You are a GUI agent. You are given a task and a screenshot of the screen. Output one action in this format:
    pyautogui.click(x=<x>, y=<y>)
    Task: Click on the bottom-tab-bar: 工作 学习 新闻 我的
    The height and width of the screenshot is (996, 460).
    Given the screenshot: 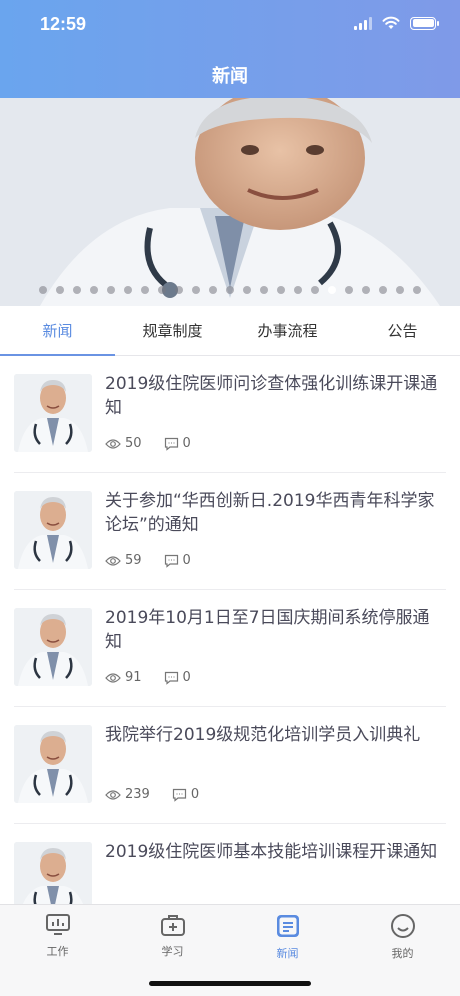 What is the action you would take?
    pyautogui.click(x=230, y=950)
    